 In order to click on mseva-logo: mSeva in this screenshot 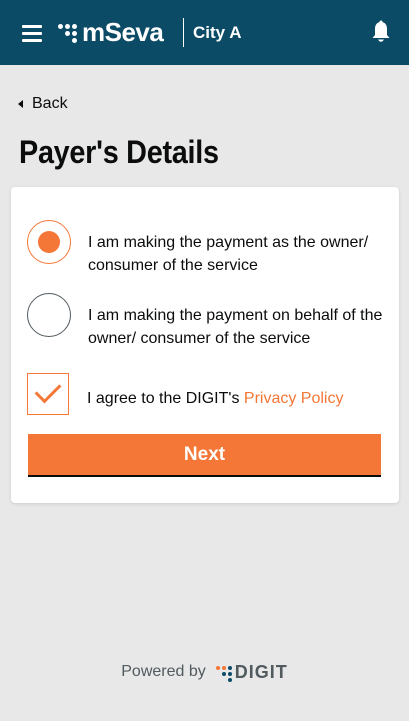, I will do `click(111, 32)`.